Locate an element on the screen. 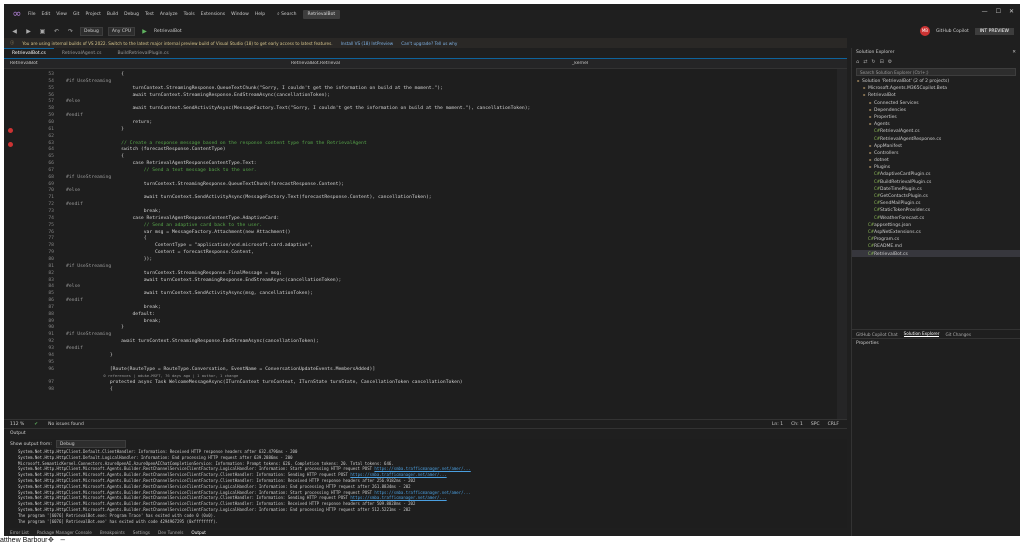 This screenshot has height=545, width=1024. configuration-select: Debug is located at coordinates (91, 31).